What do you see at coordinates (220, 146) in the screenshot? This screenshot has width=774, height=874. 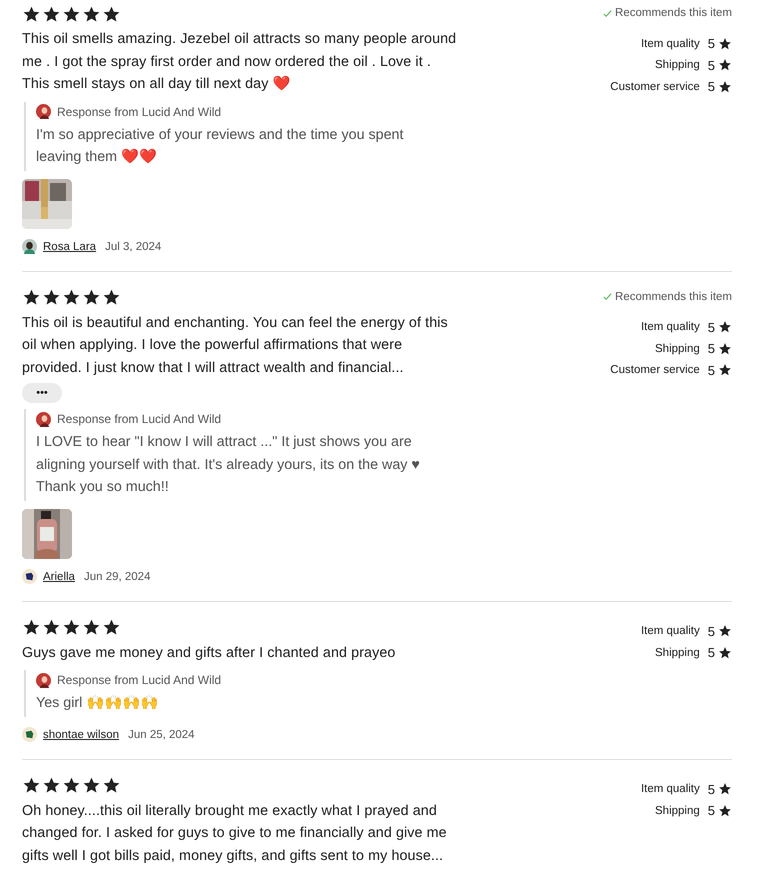 I see `response-text: I'm so appreciative of your reviews and the time you spent leaving them ❤❤` at bounding box center [220, 146].